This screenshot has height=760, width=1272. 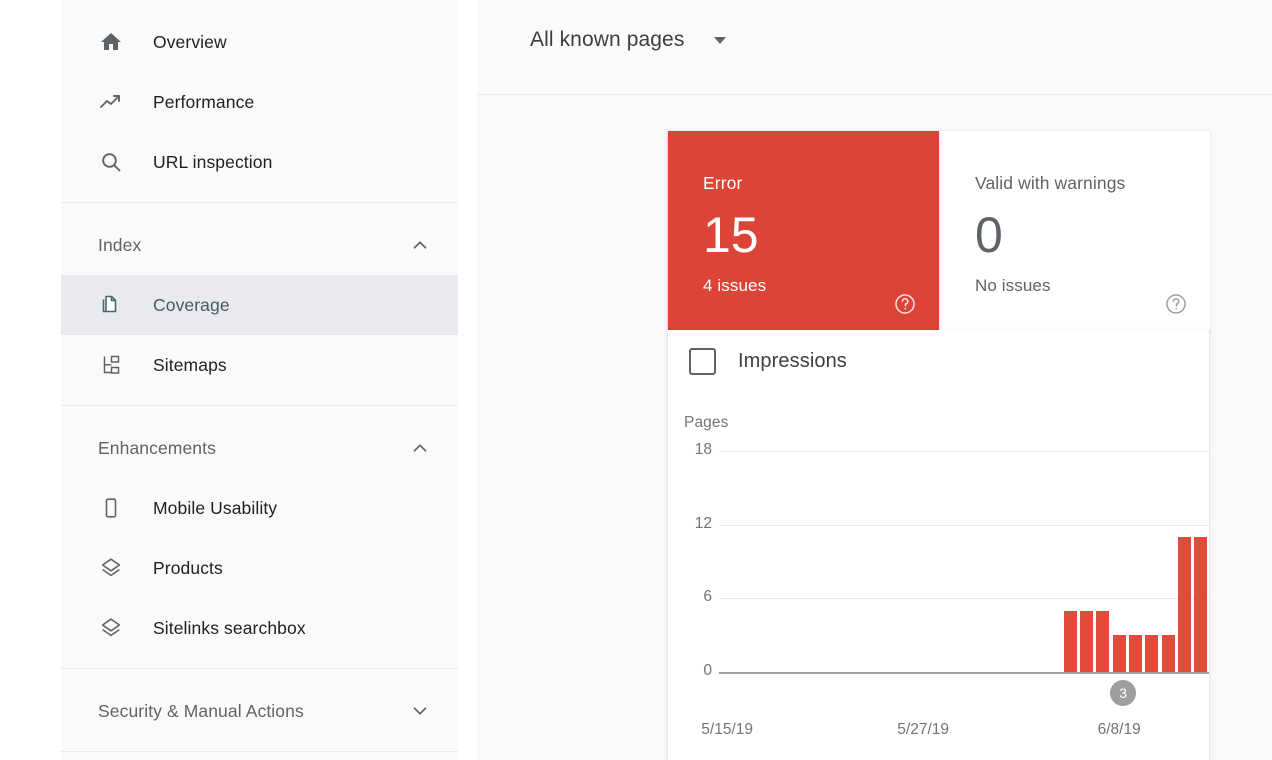 I want to click on mobile-icon, so click(x=111, y=508).